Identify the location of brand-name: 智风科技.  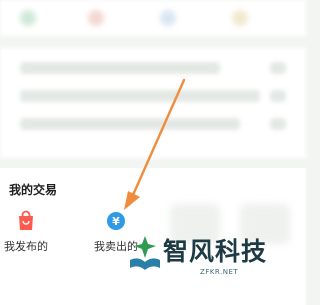
(215, 251).